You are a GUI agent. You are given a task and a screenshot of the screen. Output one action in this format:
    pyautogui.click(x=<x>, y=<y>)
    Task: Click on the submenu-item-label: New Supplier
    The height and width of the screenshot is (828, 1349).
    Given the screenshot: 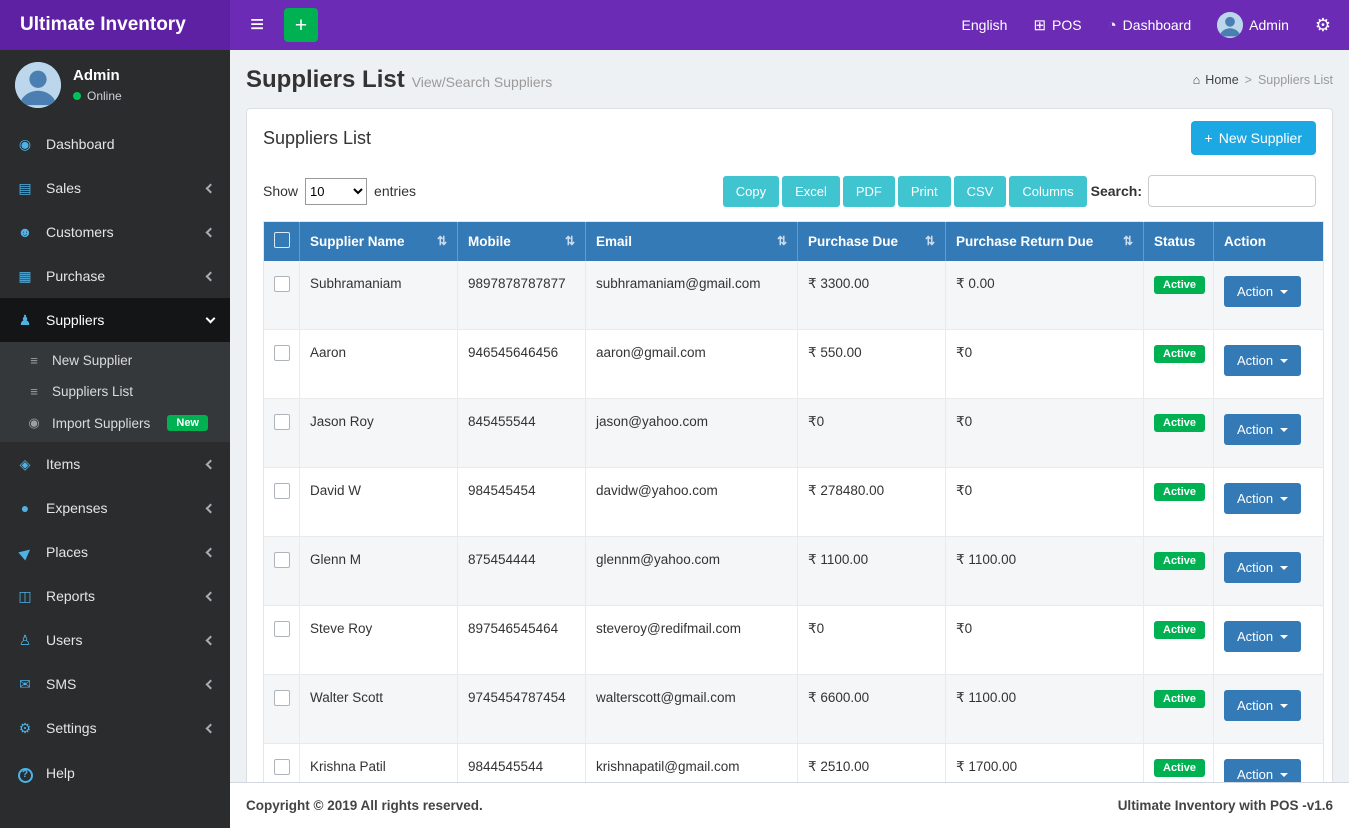 What is the action you would take?
    pyautogui.click(x=92, y=360)
    